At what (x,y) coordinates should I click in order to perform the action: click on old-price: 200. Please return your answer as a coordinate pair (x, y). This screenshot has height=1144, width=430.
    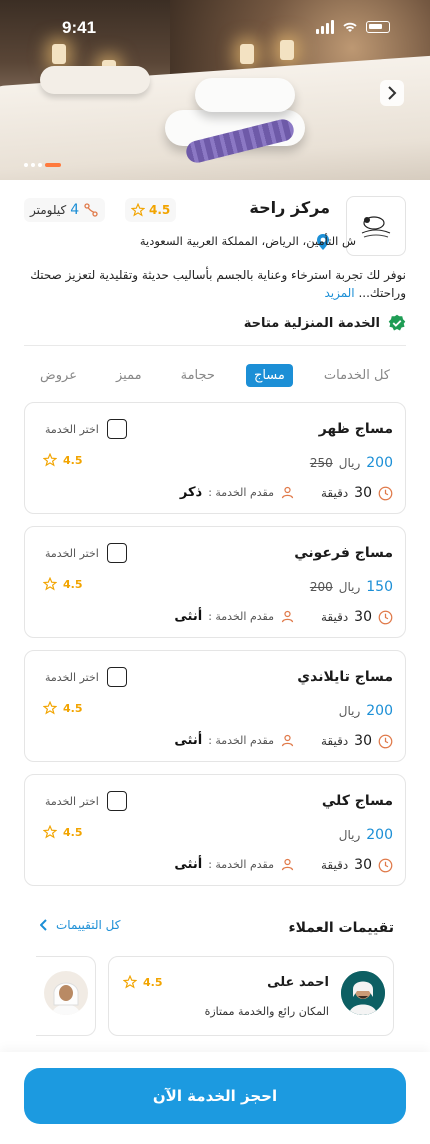
    Looking at the image, I should click on (321, 587).